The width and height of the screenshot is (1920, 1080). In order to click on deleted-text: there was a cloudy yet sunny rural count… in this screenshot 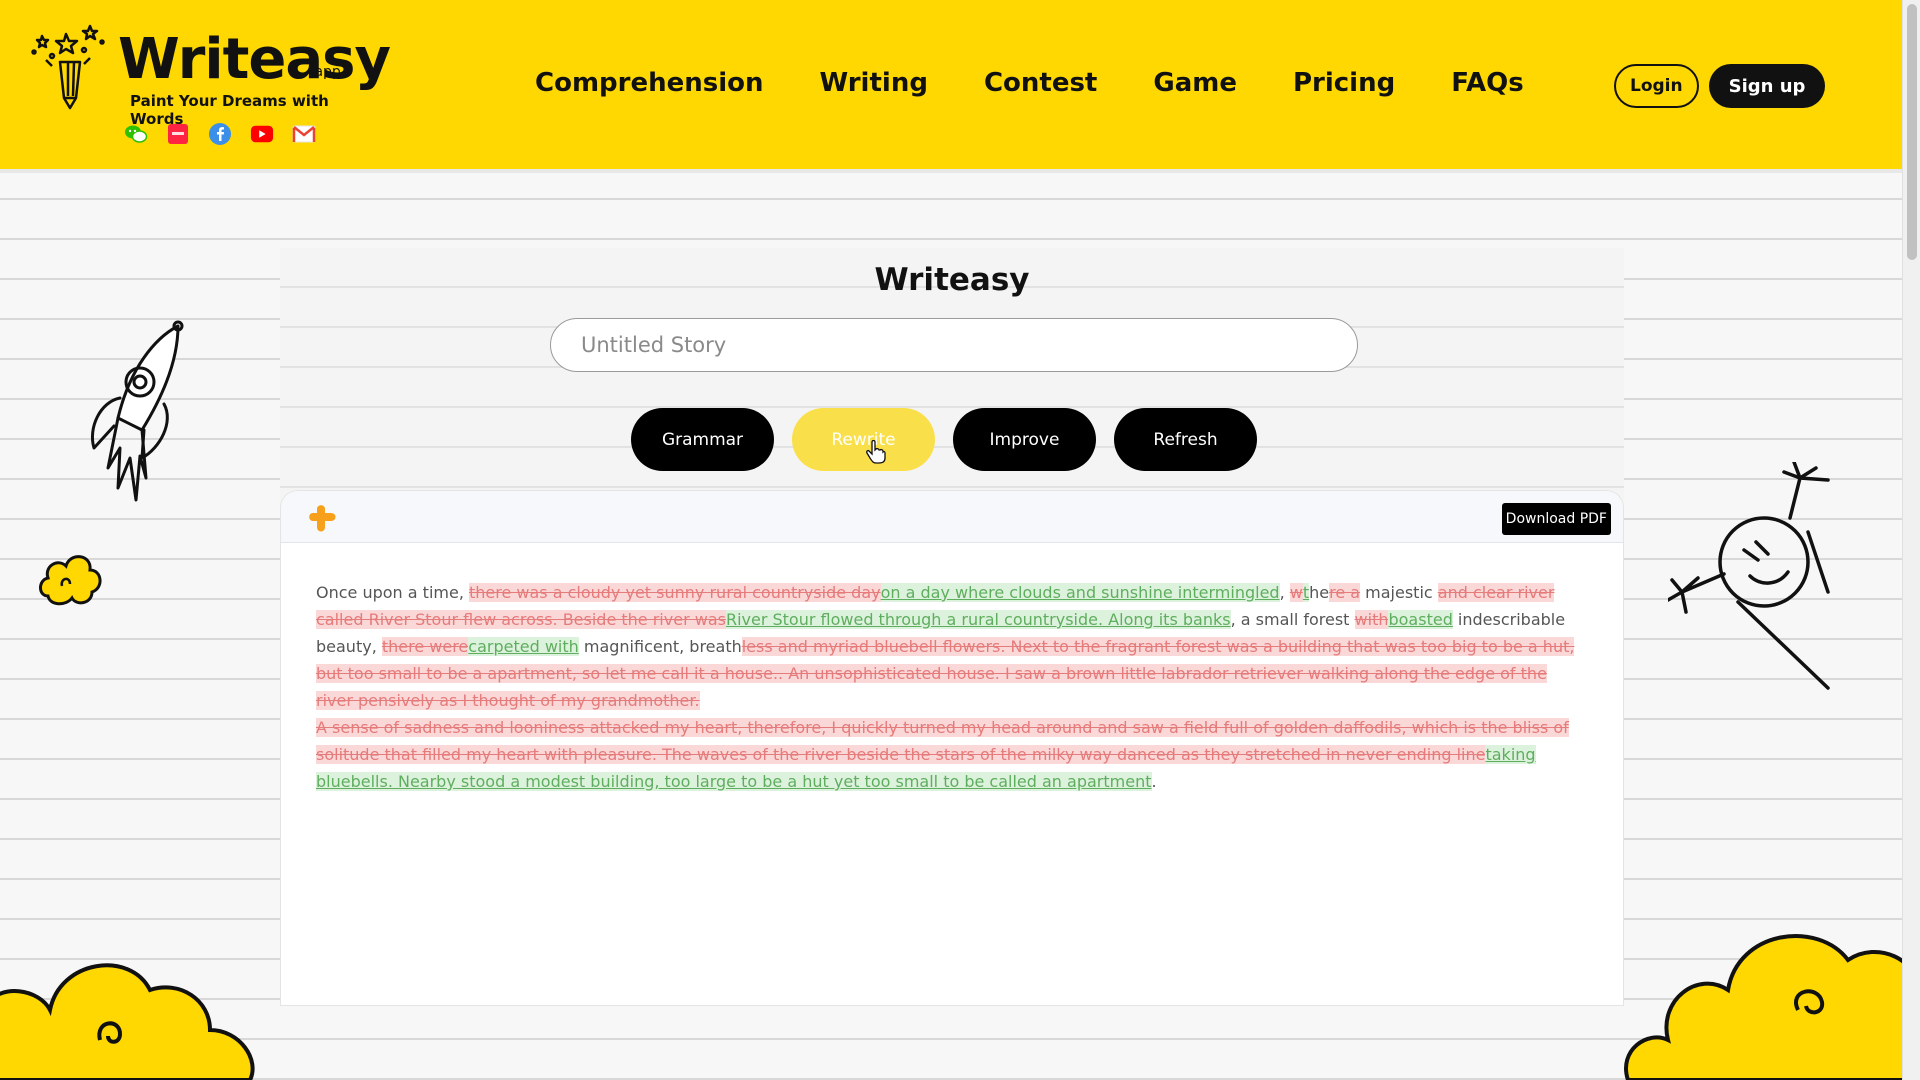, I will do `click(674, 592)`.